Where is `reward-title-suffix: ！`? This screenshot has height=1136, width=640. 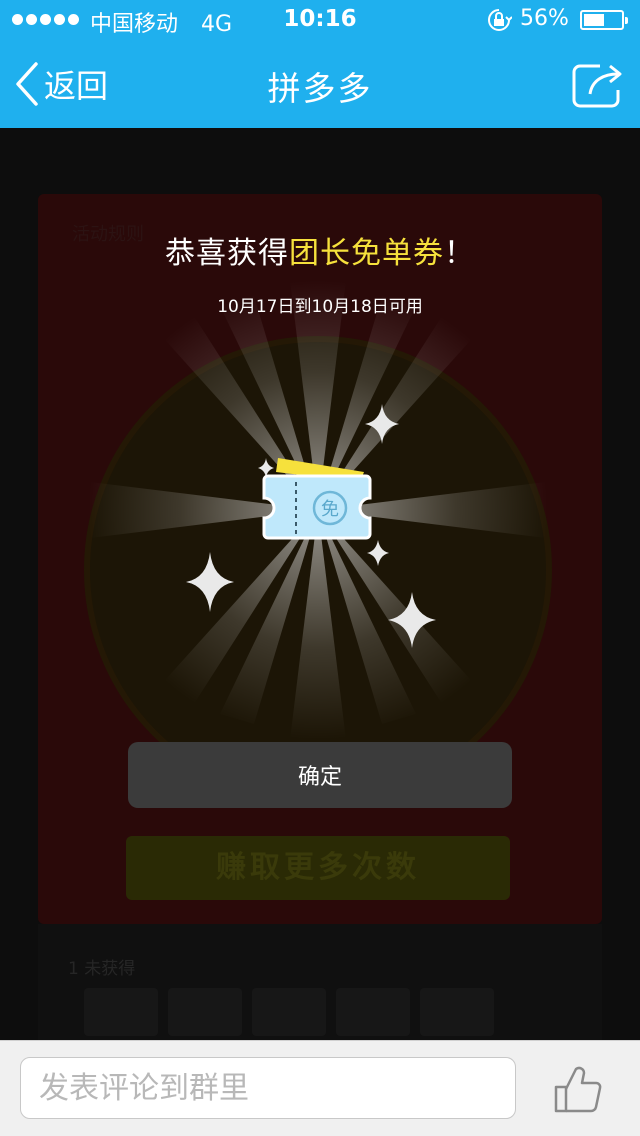
reward-title-suffix: ！ is located at coordinates (459, 253).